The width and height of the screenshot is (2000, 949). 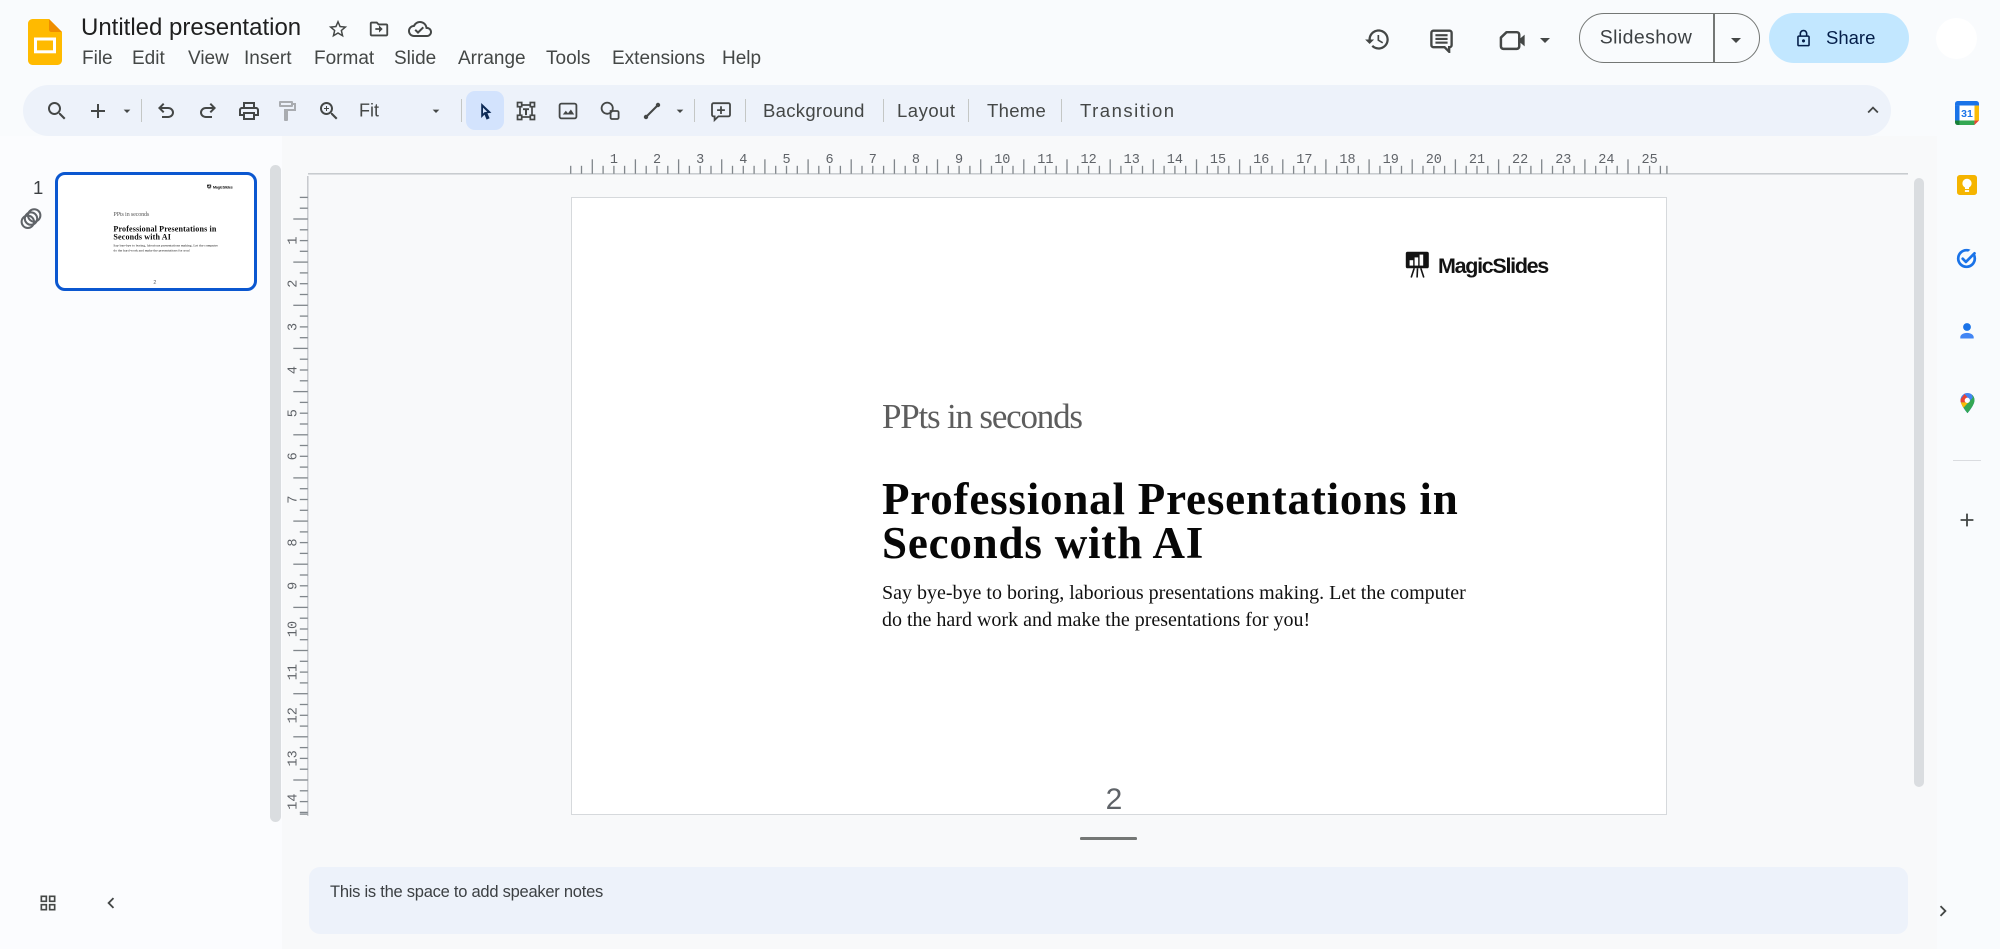 What do you see at coordinates (1520, 160) in the screenshot?
I see `svg-text: 22` at bounding box center [1520, 160].